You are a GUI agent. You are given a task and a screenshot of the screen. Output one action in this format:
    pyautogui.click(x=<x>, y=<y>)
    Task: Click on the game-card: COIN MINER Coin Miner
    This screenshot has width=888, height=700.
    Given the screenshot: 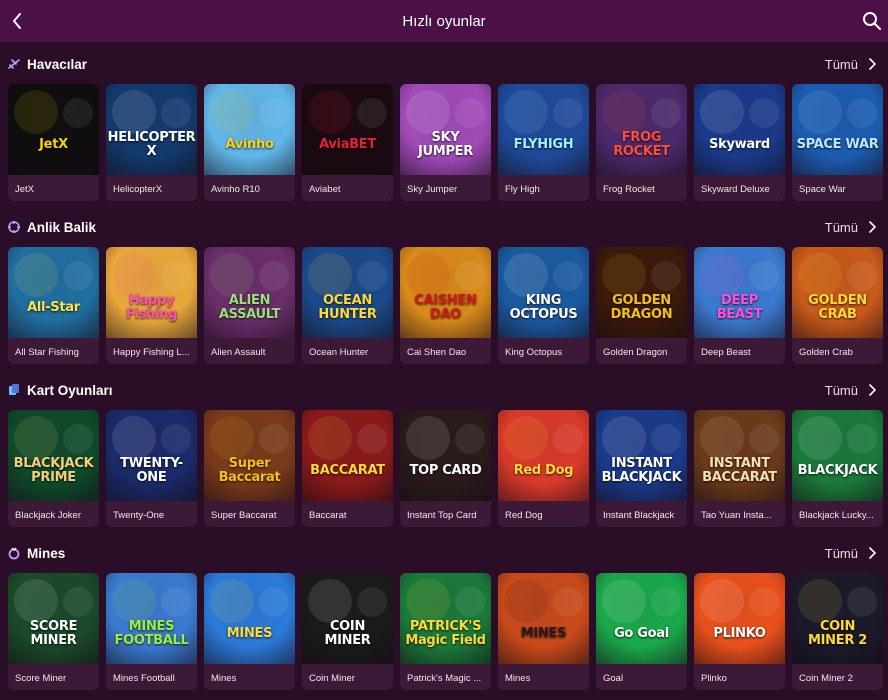 What is the action you would take?
    pyautogui.click(x=347, y=631)
    